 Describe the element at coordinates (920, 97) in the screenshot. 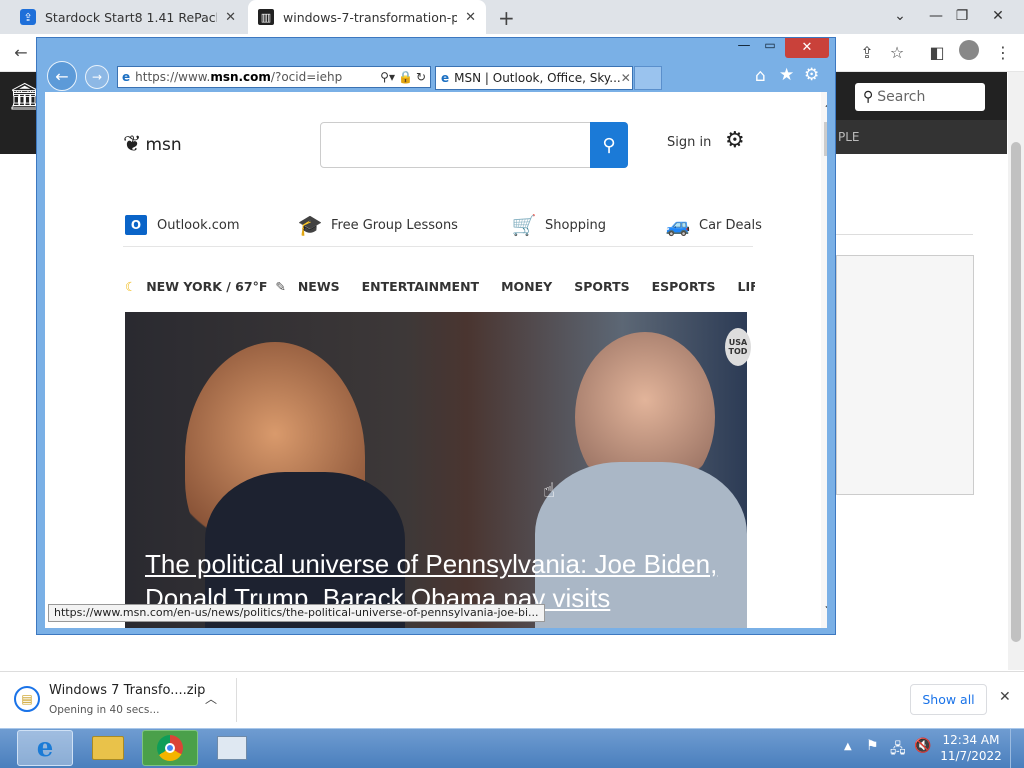

I see `background-search-input: ⚲ Search` at that location.